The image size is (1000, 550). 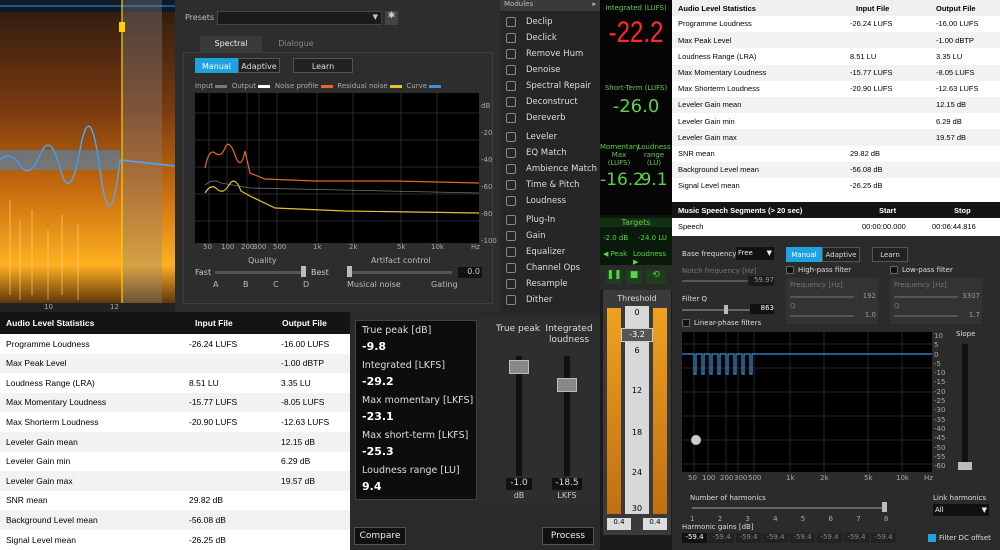 I want to click on fader2-handle, so click(x=567, y=385).